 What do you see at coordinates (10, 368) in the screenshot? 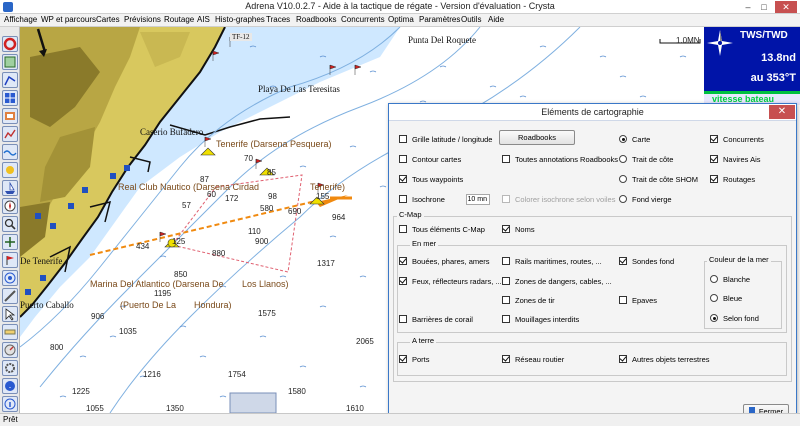
I see `settings-icon` at bounding box center [10, 368].